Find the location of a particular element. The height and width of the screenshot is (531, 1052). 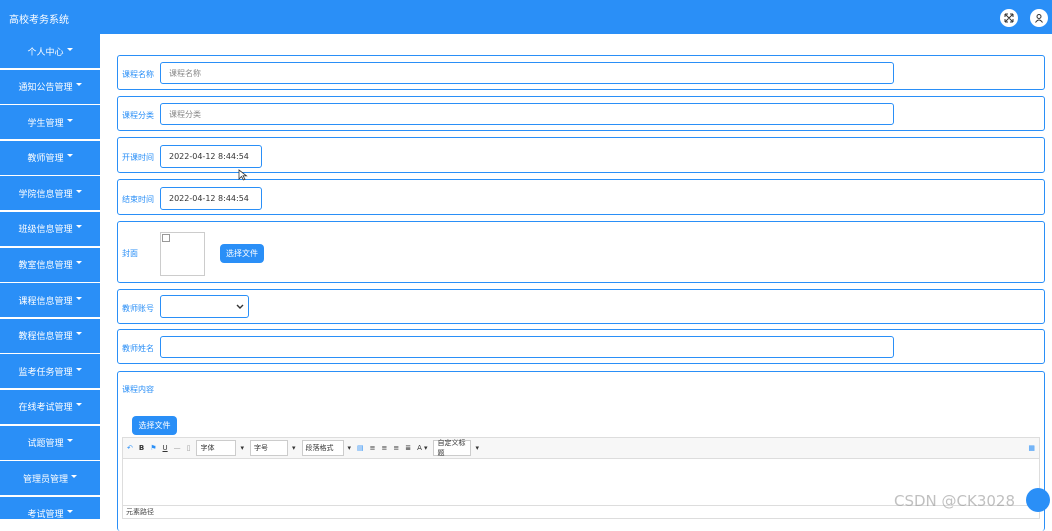

clear-format-icon: ▯ is located at coordinates (189, 448).